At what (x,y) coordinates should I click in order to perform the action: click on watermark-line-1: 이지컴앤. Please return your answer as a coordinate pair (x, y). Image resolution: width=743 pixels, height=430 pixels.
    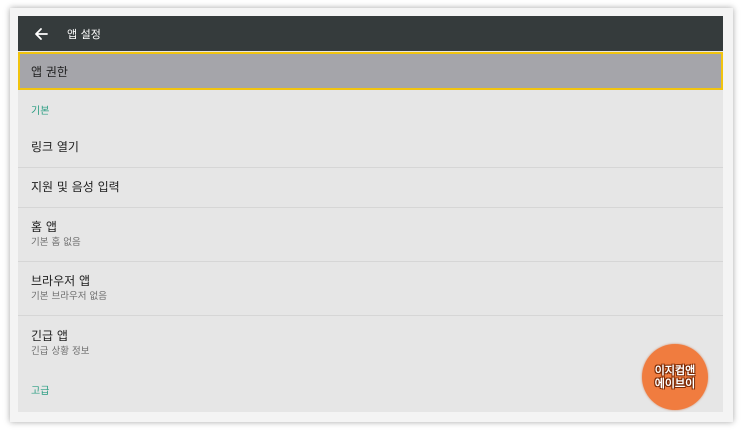
    Looking at the image, I should click on (675, 370).